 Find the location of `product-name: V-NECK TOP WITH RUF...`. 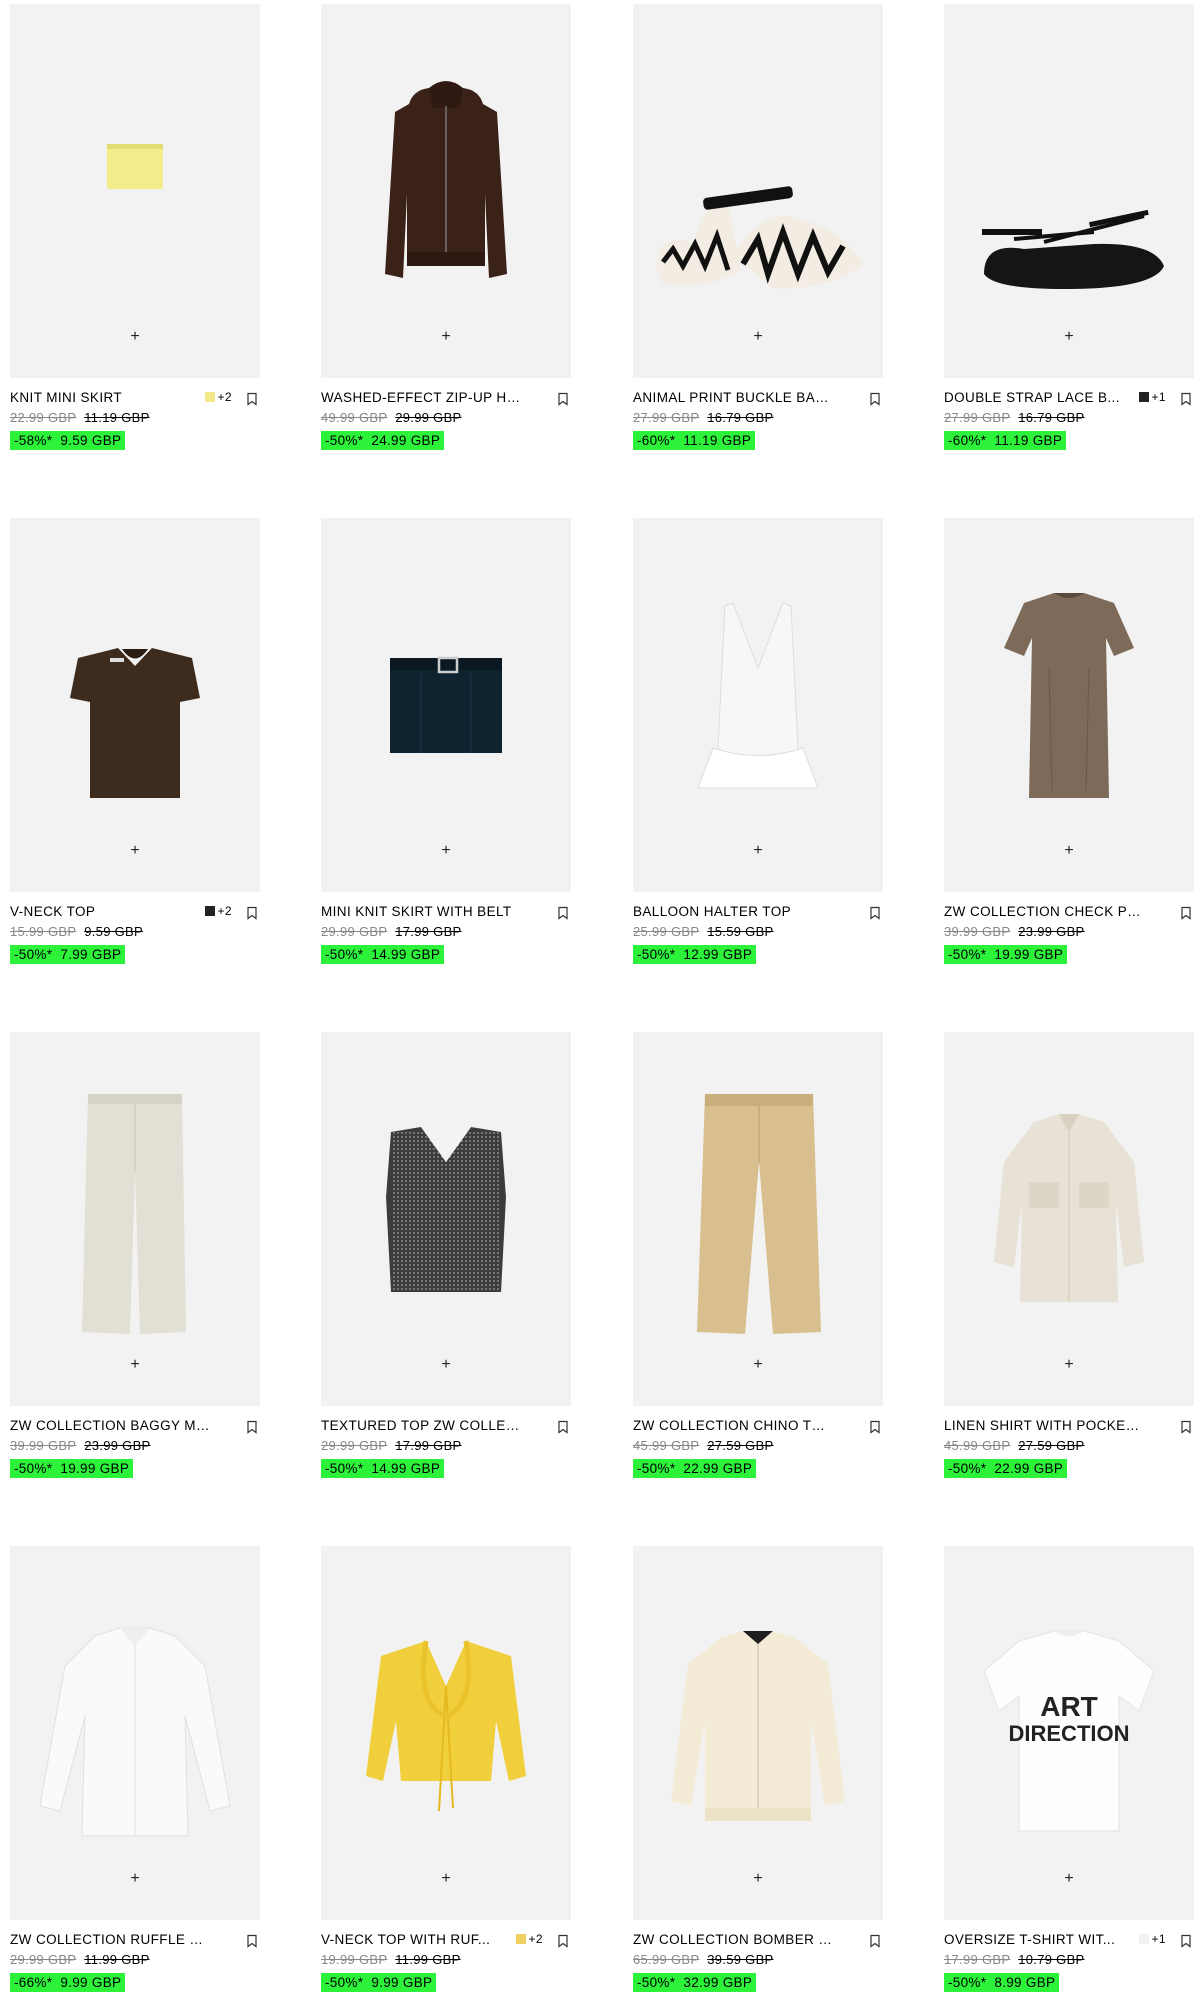

product-name: V-NECK TOP WITH RUF... is located at coordinates (421, 1939).